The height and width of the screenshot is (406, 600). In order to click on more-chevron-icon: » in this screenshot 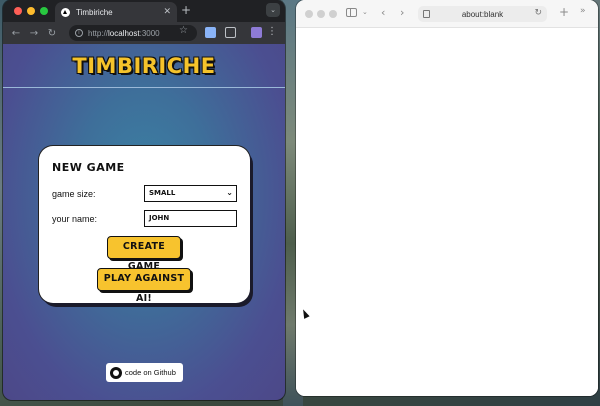, I will do `click(583, 11)`.